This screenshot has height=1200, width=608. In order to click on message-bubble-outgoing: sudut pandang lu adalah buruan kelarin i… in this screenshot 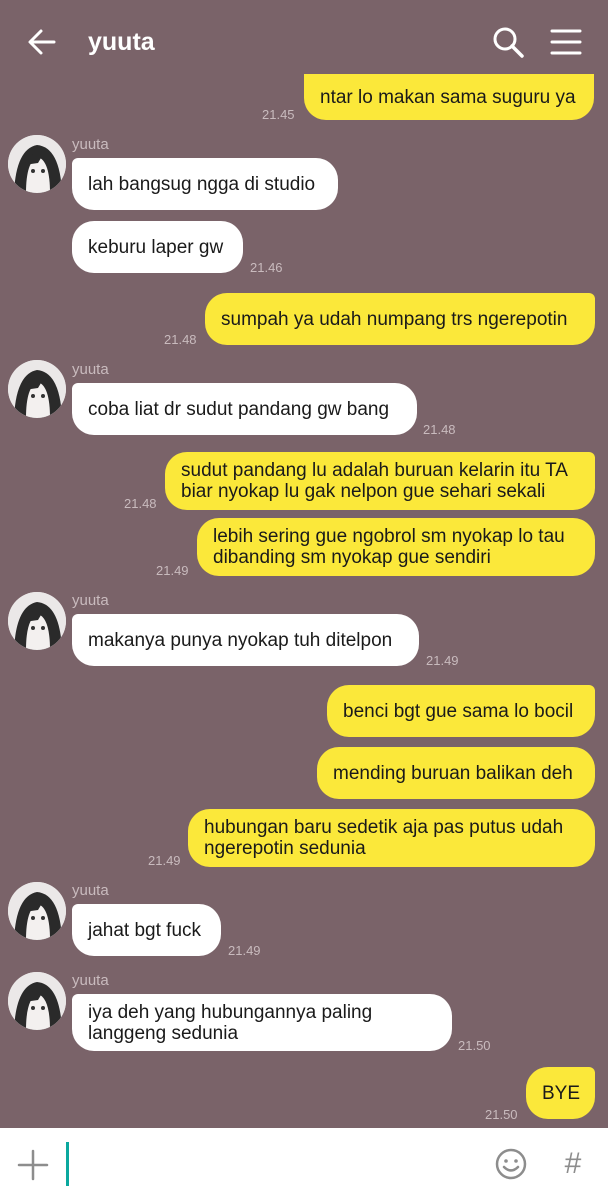, I will do `click(380, 481)`.